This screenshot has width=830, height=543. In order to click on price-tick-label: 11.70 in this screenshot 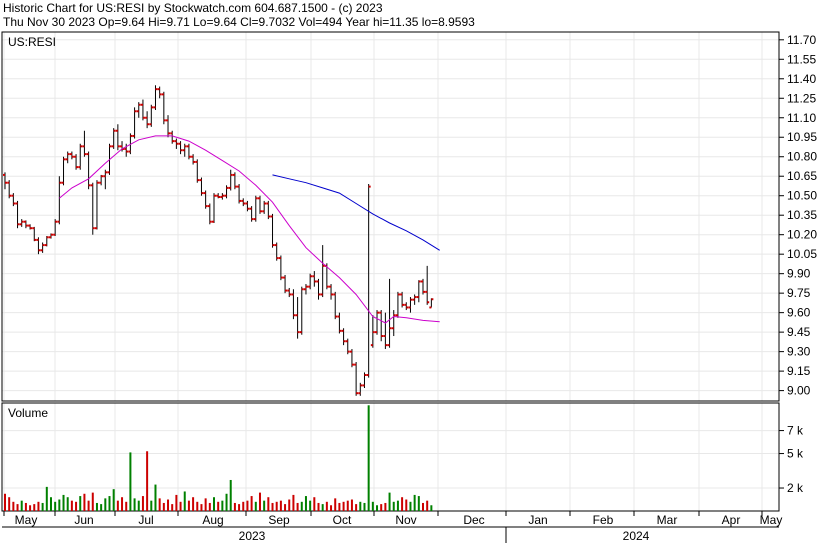, I will do `click(801, 40)`.